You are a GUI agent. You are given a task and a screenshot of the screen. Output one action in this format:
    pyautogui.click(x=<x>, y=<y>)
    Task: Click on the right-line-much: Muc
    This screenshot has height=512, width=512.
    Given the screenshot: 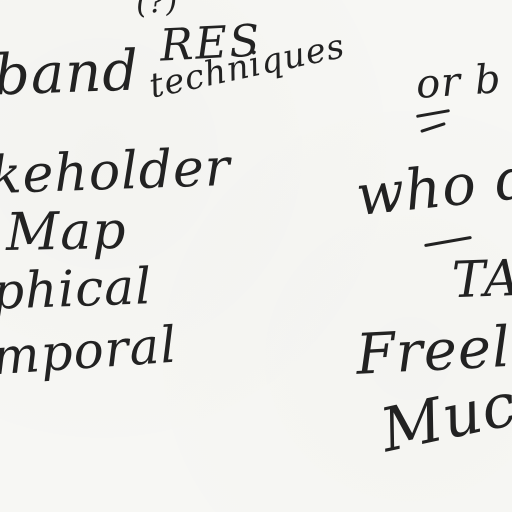 What is the action you would take?
    pyautogui.click(x=443, y=418)
    